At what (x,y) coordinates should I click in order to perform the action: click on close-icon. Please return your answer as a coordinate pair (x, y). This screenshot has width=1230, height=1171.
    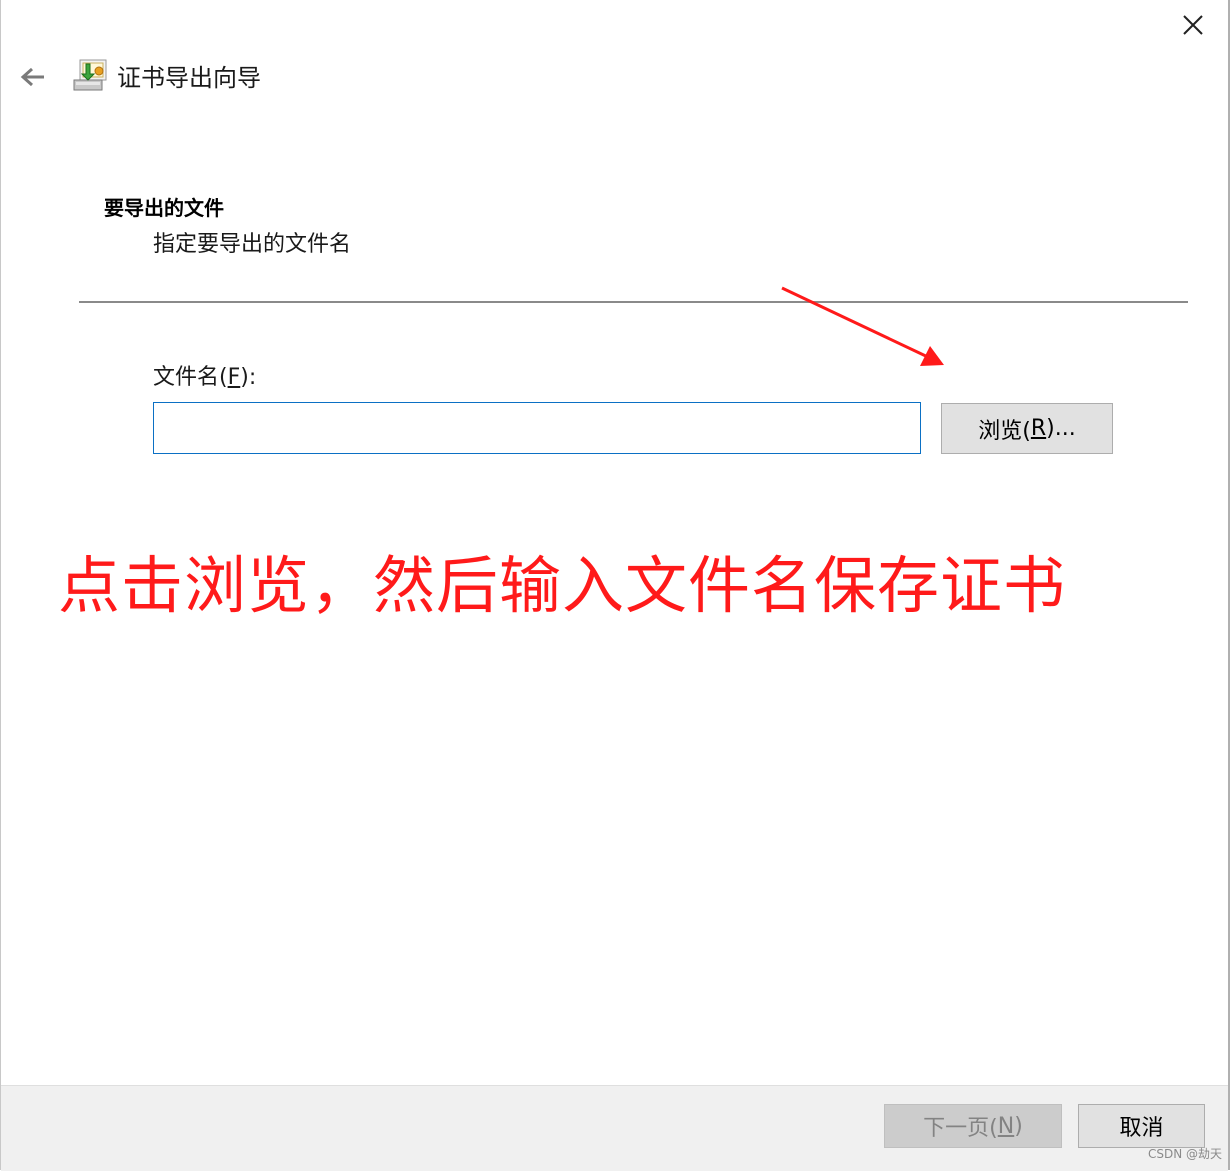
    Looking at the image, I should click on (1193, 25).